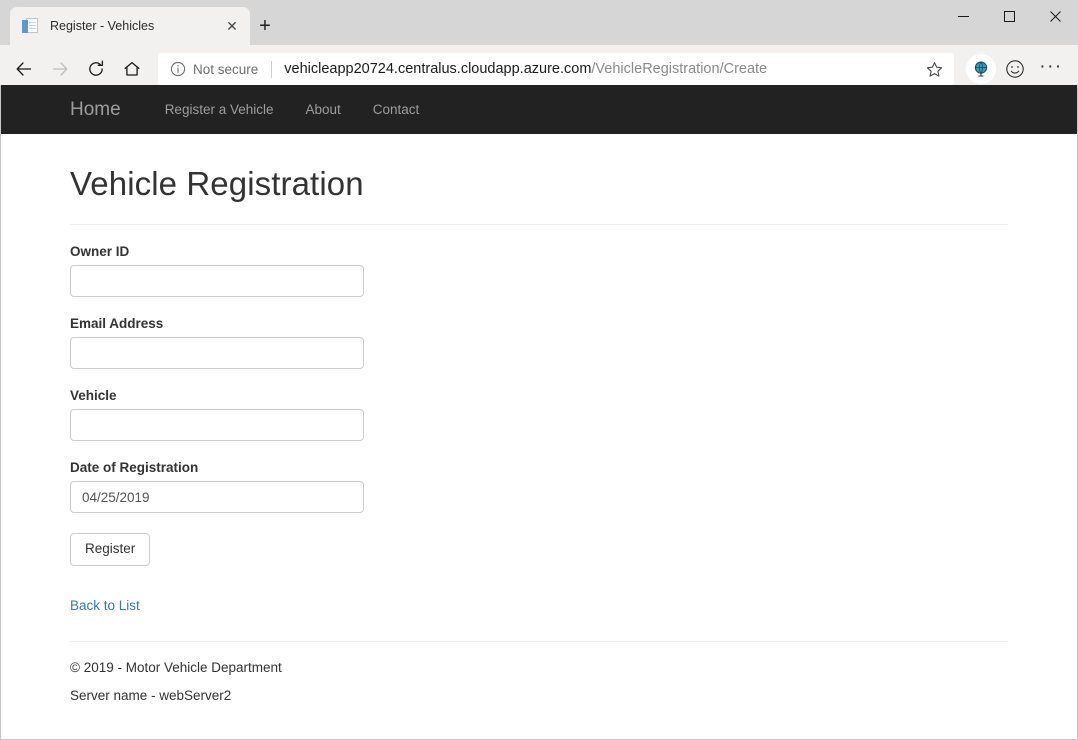 The image size is (1078, 740). I want to click on date-of-registration-input, so click(217, 497).